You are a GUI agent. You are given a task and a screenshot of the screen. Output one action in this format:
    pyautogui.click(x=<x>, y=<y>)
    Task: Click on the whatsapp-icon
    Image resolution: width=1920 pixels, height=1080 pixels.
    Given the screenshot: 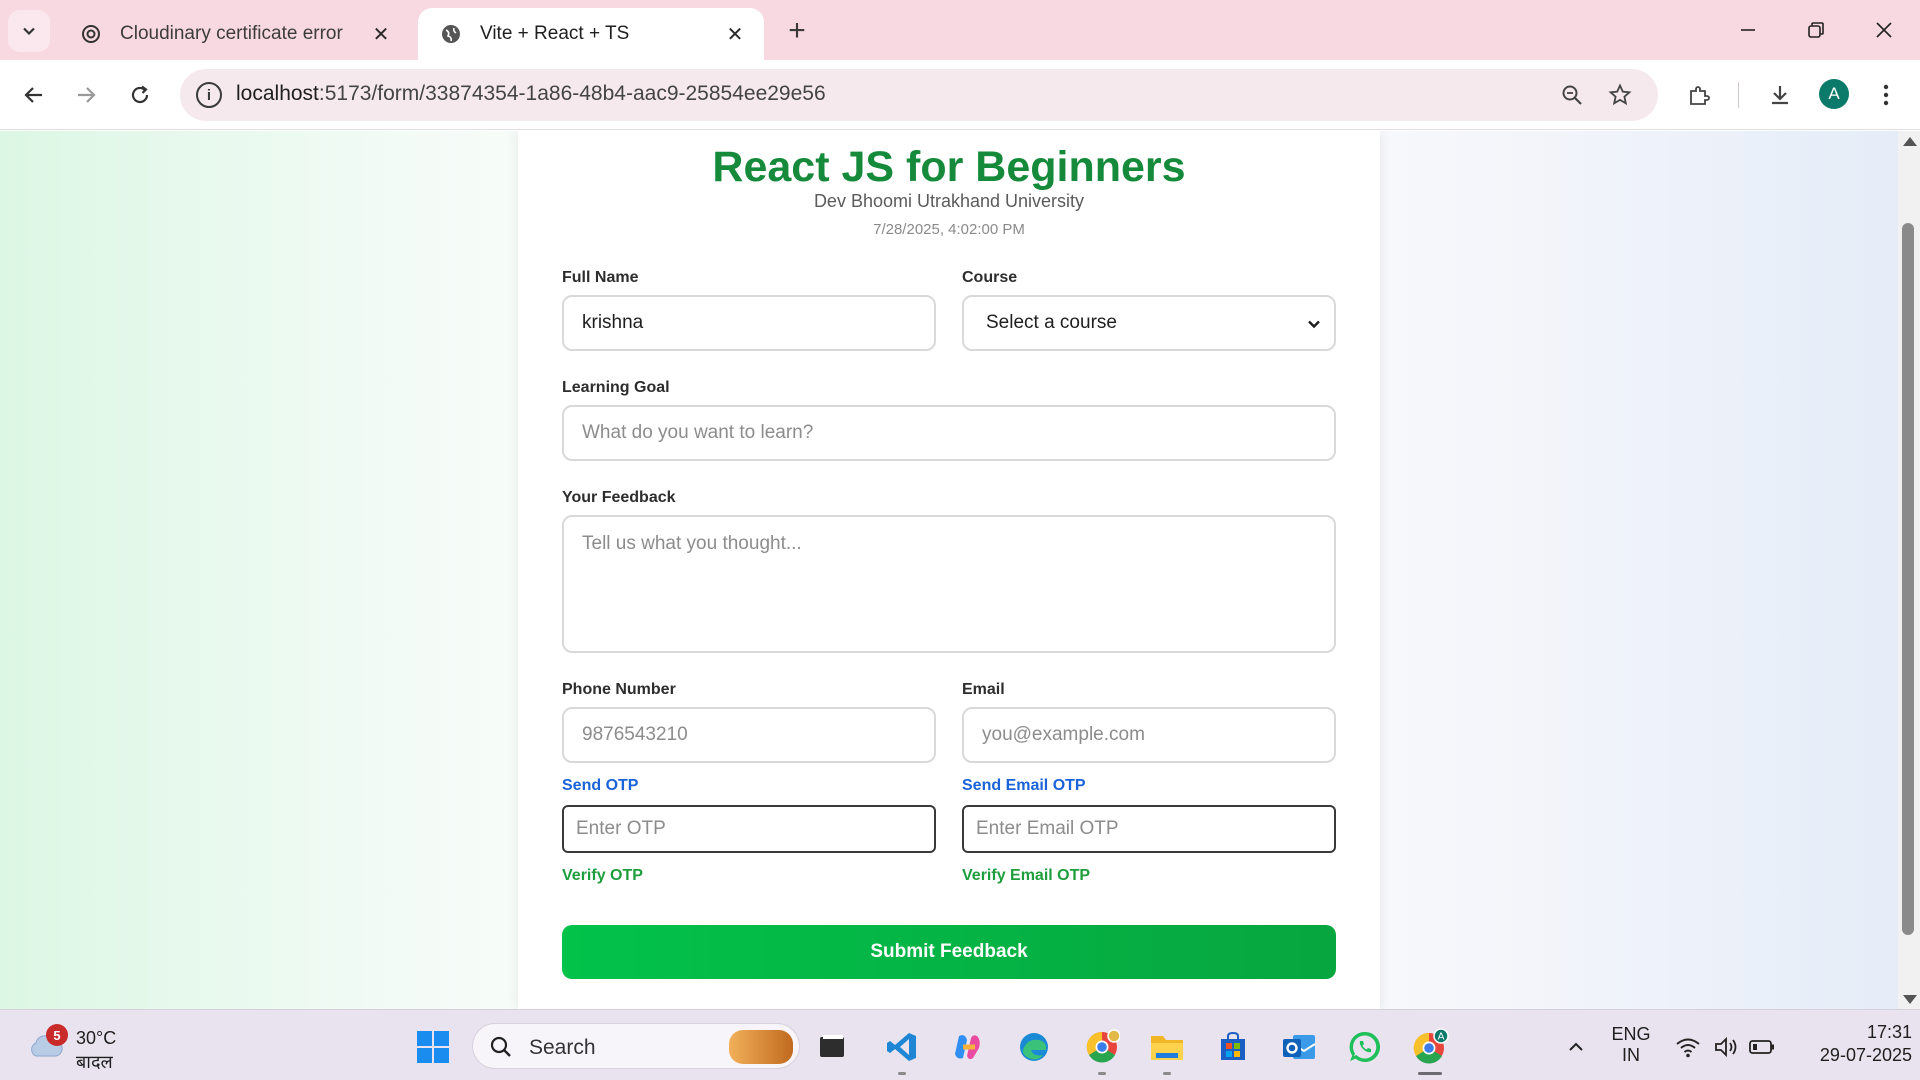 What is the action you would take?
    pyautogui.click(x=1365, y=1047)
    